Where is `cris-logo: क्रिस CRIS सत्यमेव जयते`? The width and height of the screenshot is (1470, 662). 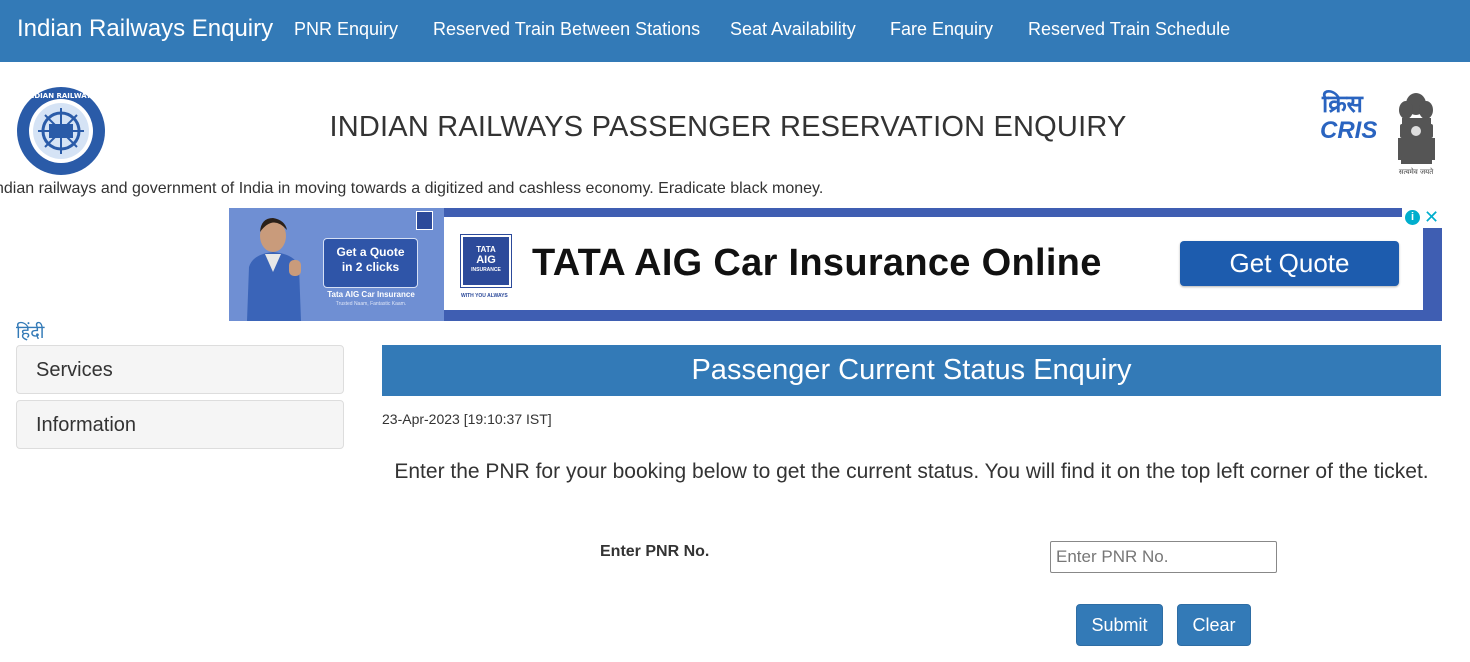
cris-logo: क्रिस CRIS सत्यमेव जयते is located at coordinates (1377, 133).